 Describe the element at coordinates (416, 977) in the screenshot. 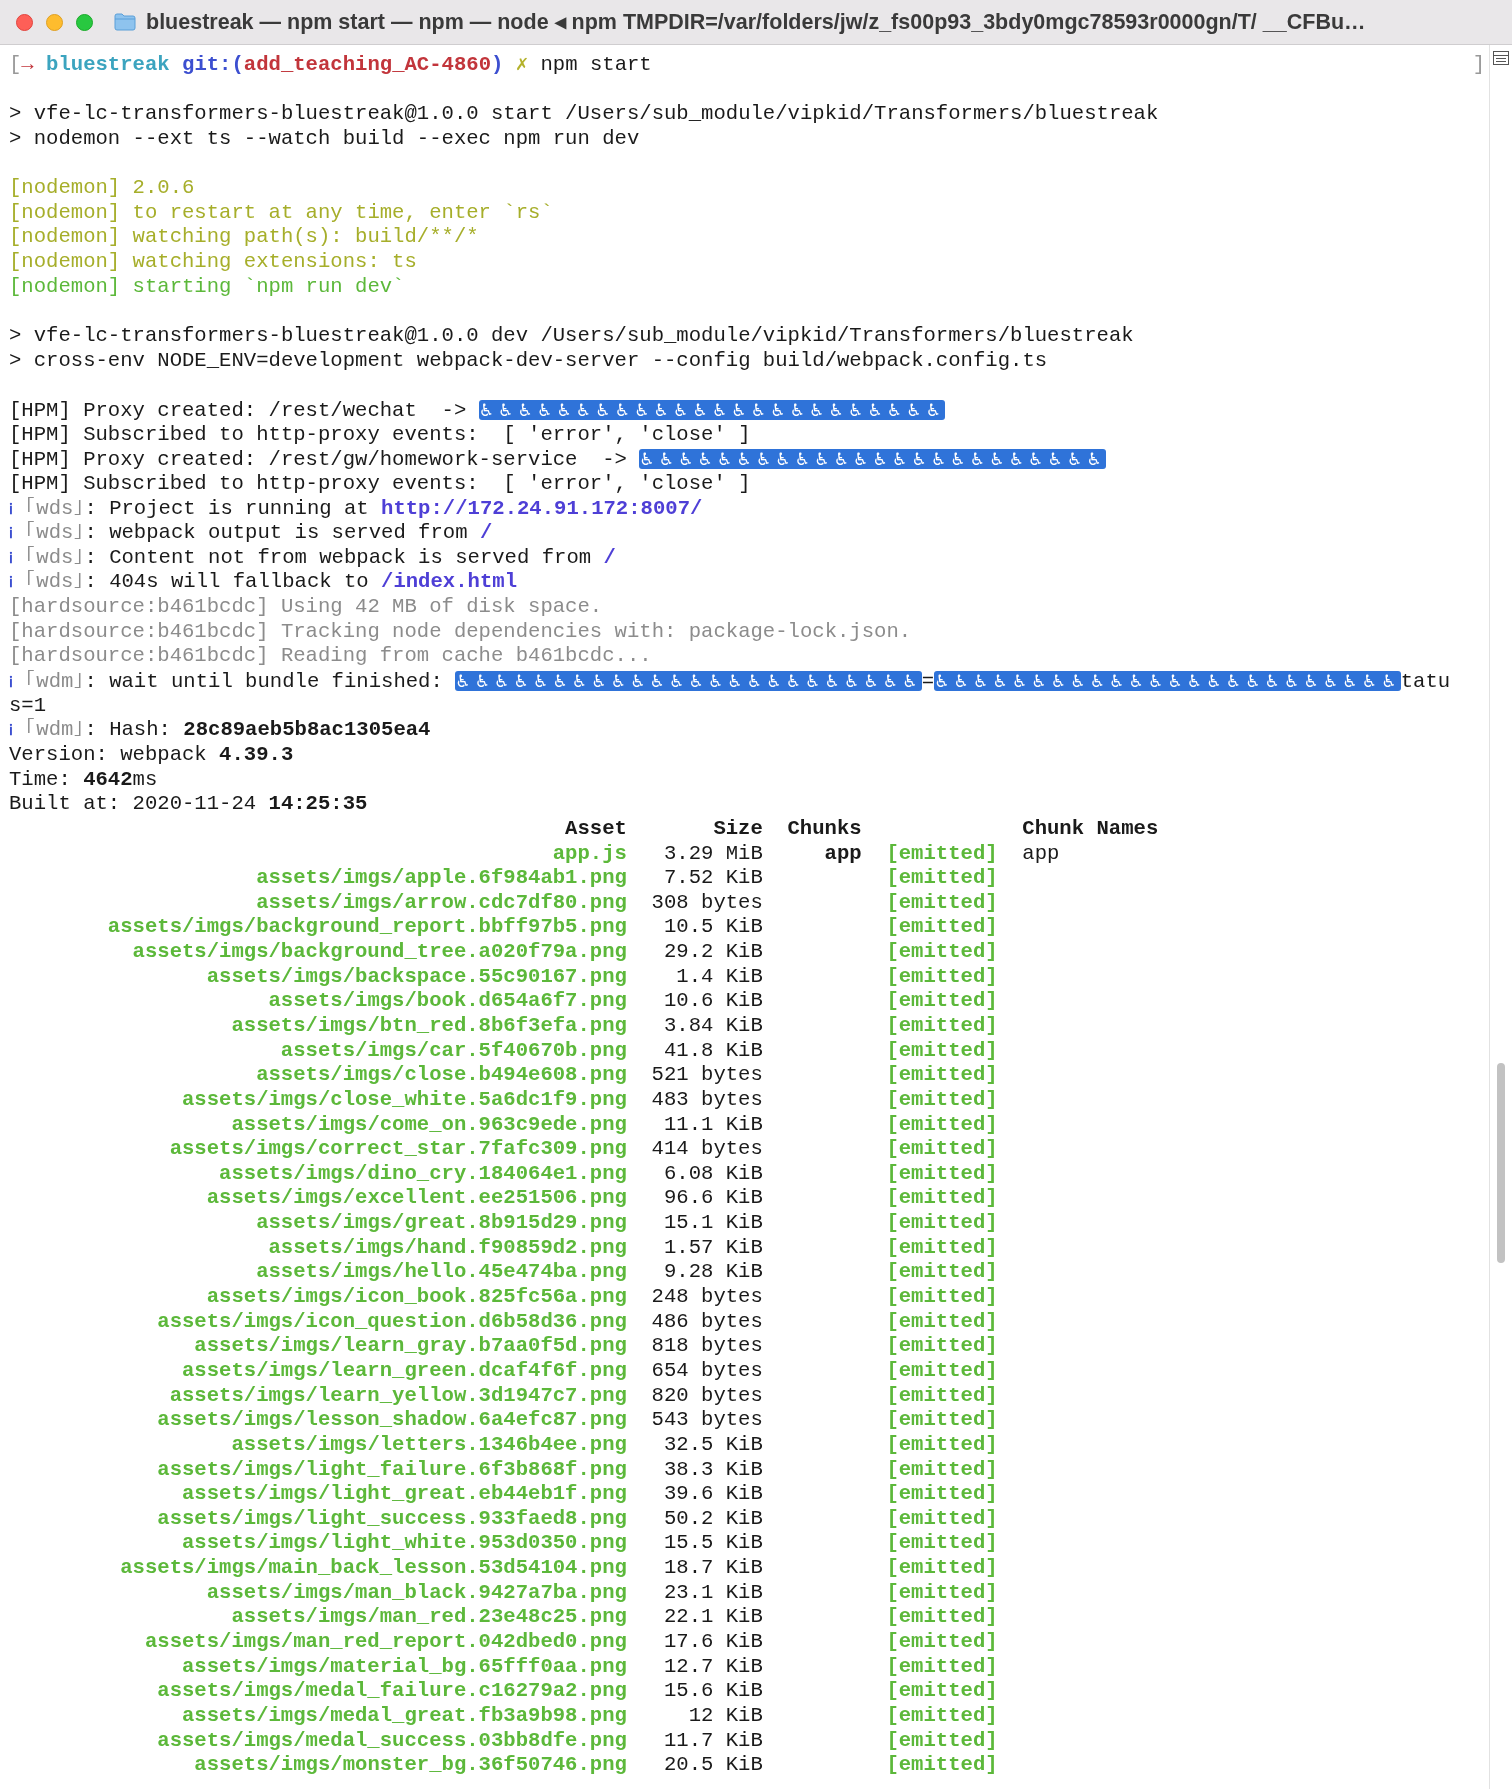

I see `table-cell: assets/imgs/backspace.55c90167.png` at that location.